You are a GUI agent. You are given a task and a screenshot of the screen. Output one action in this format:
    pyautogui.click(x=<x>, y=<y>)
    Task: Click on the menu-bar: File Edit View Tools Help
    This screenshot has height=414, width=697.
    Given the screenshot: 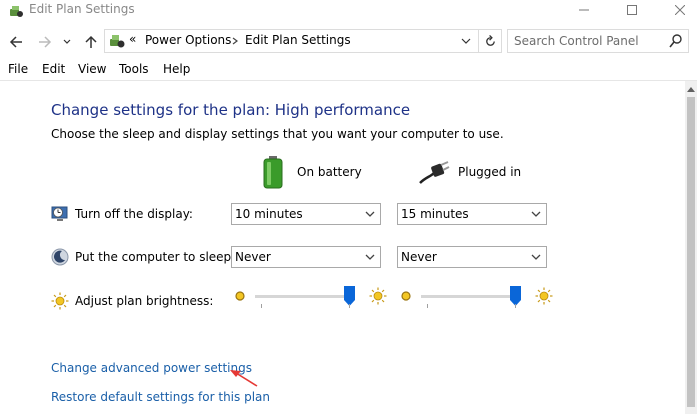 What is the action you would take?
    pyautogui.click(x=348, y=70)
    